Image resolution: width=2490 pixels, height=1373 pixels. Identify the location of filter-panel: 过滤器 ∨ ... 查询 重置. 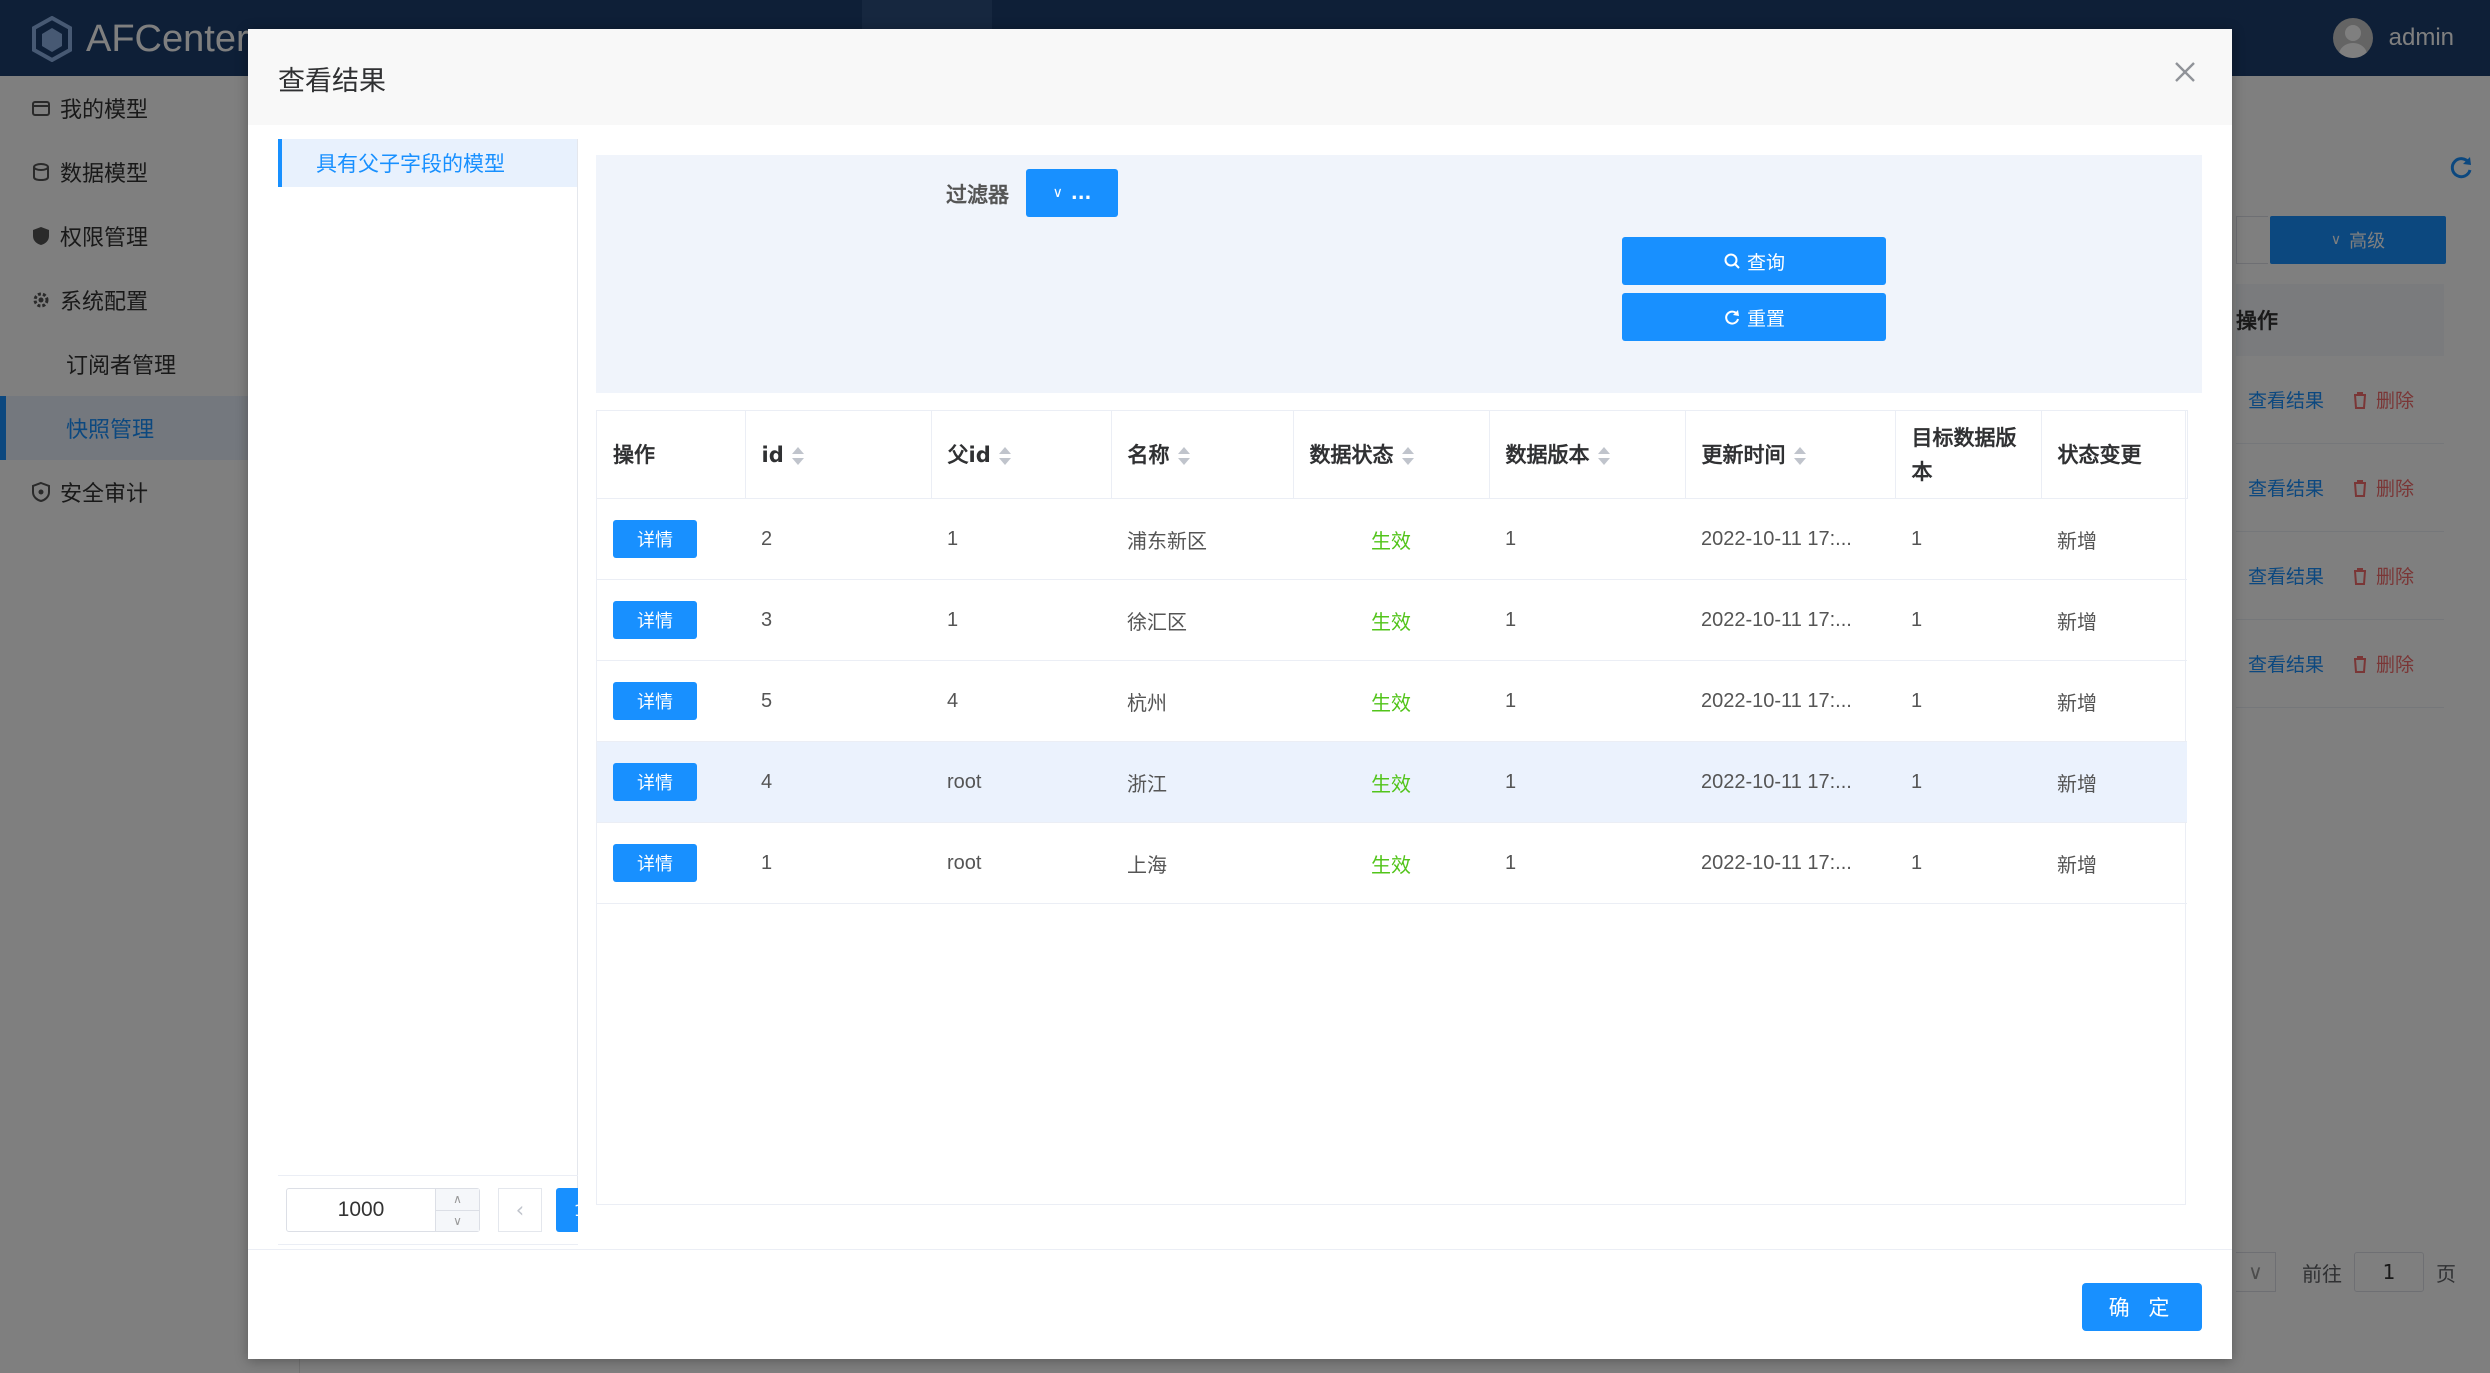
(1399, 274).